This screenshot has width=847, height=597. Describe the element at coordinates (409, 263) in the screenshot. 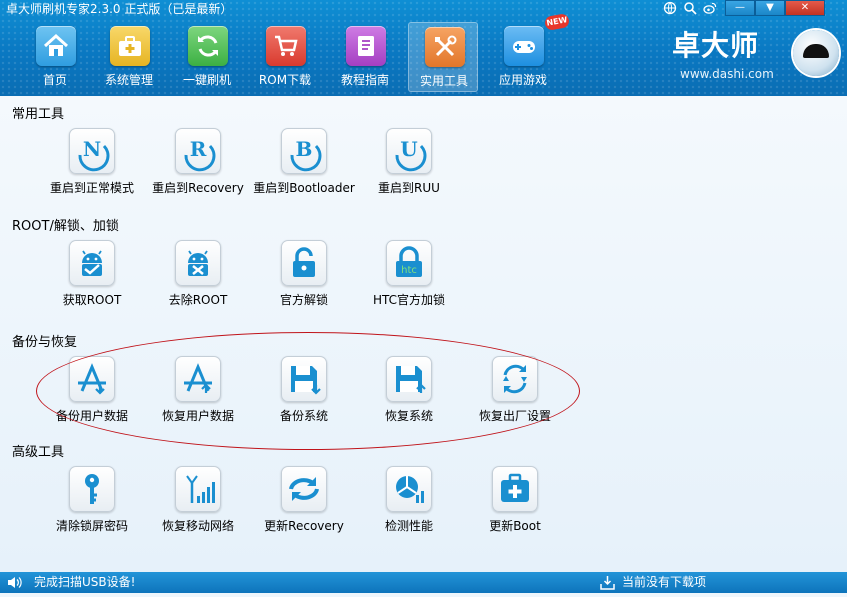

I see `htc-lock-icon: htc` at that location.